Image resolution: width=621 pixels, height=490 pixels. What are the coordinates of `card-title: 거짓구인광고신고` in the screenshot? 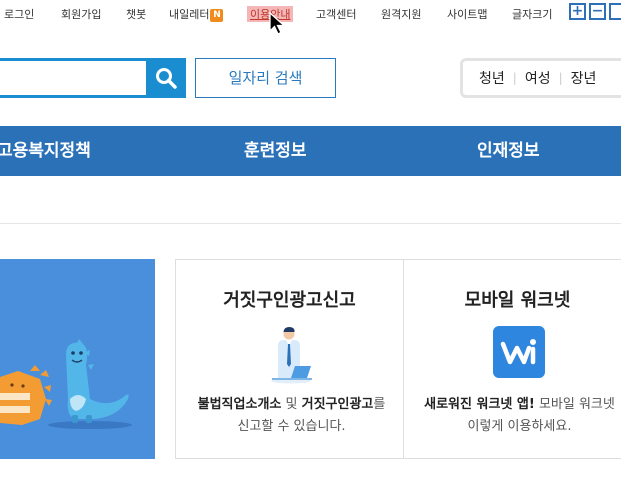 It's located at (289, 300).